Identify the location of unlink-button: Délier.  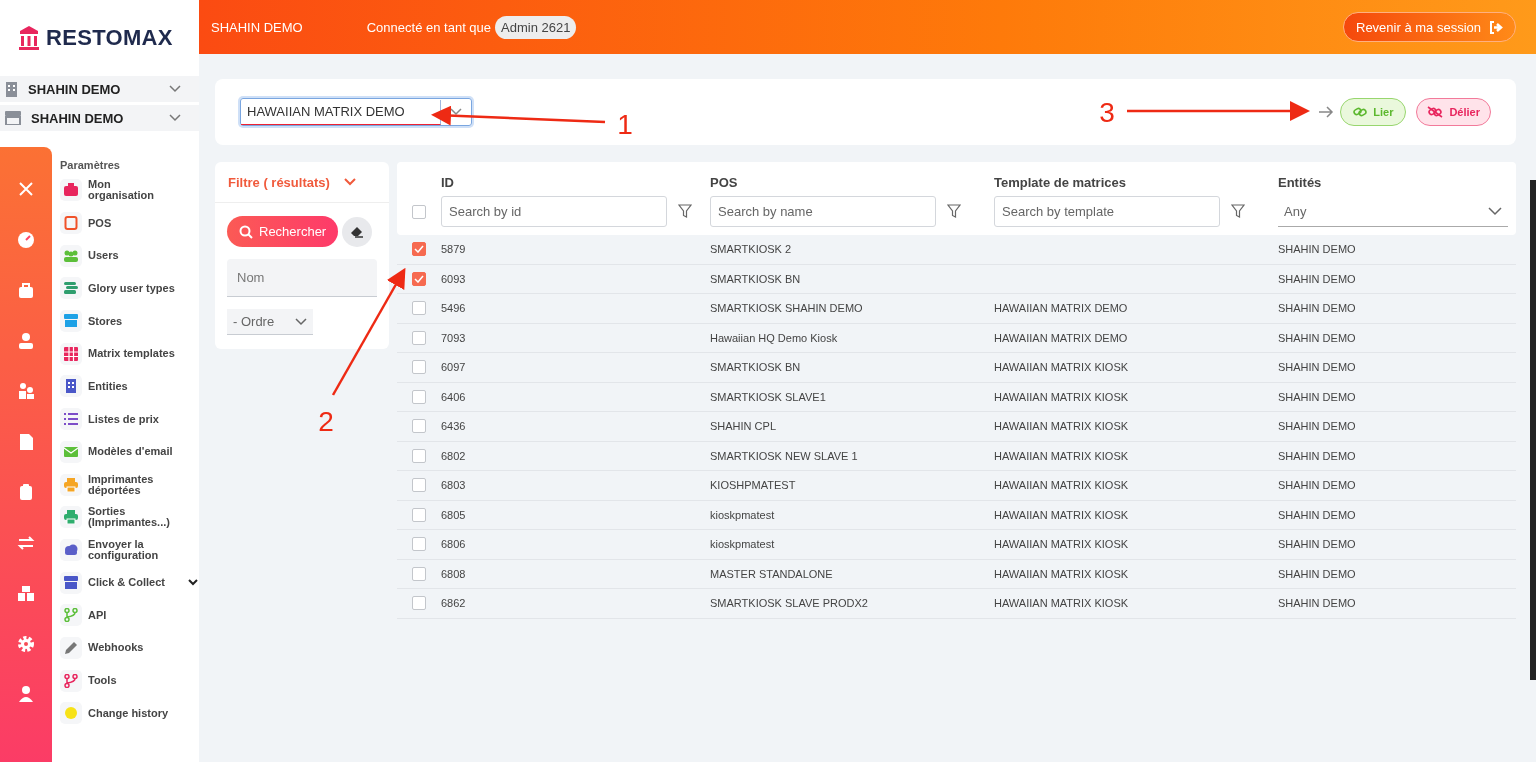
(1453, 112).